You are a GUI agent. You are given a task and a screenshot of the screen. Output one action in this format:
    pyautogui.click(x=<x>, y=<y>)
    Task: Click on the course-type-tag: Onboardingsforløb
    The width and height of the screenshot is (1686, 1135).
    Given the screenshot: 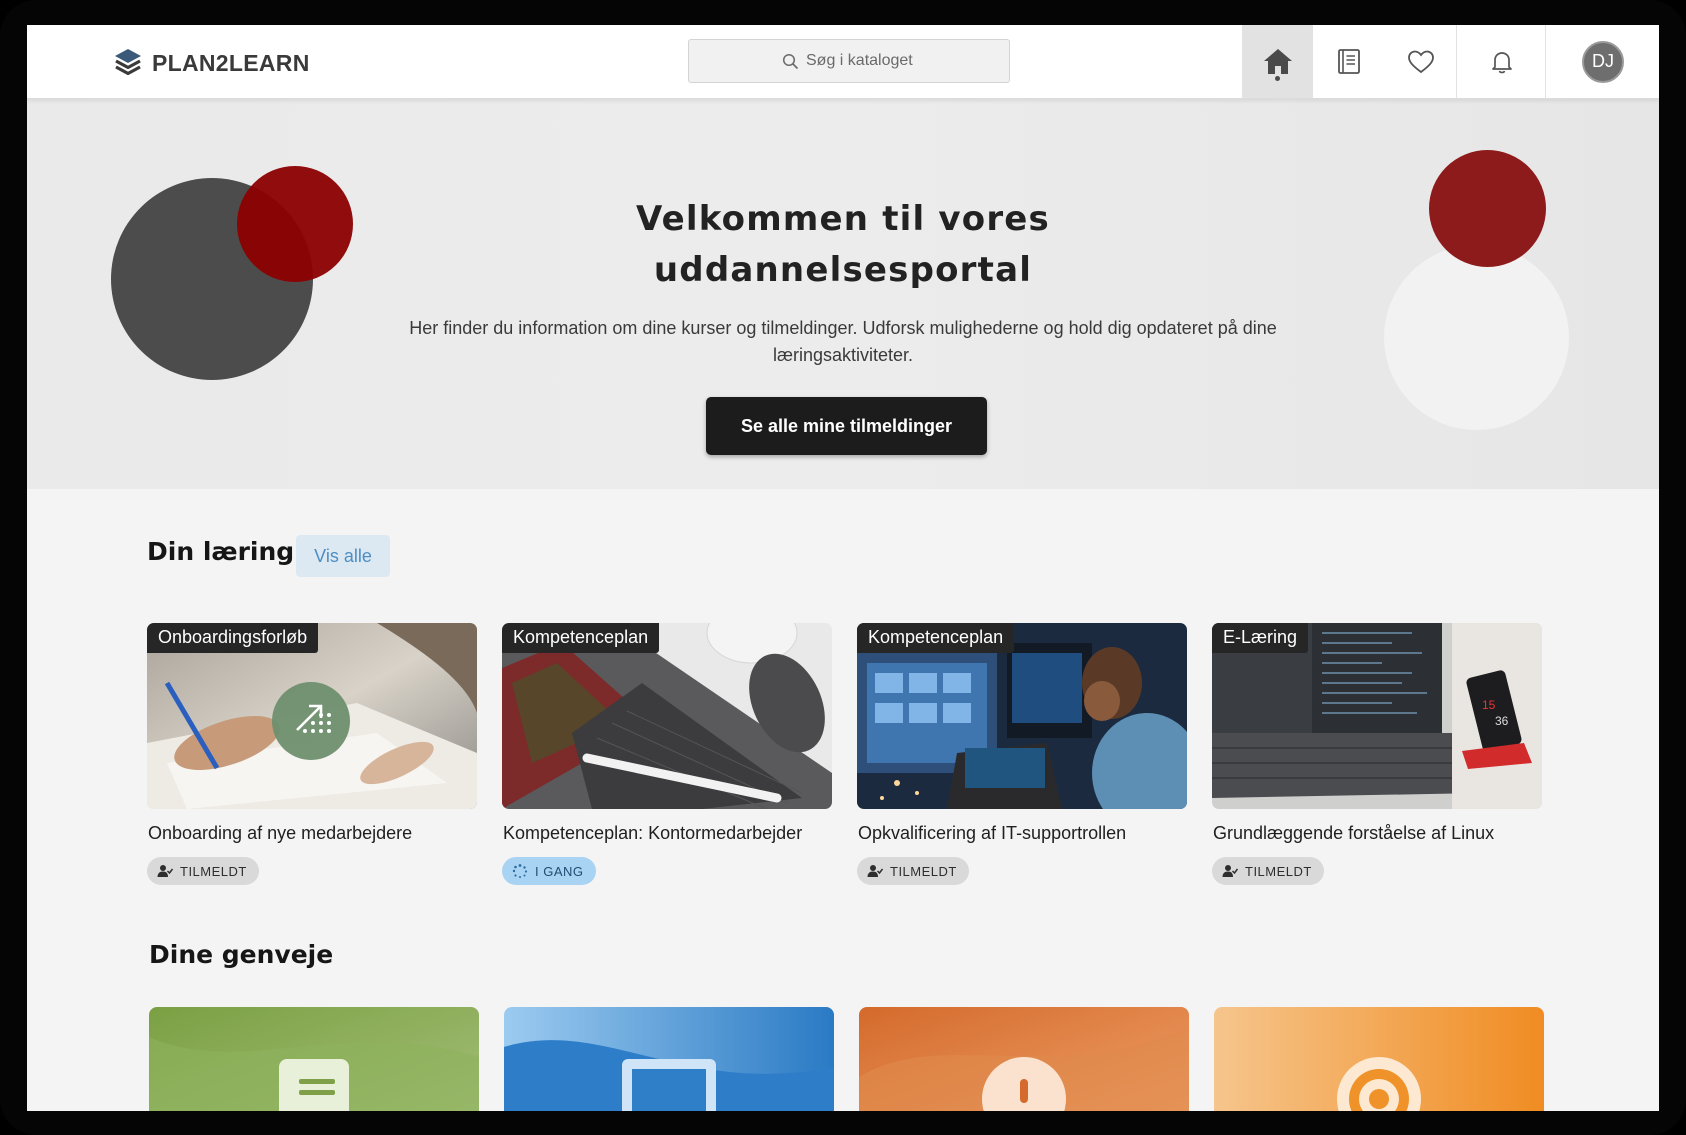 What is the action you would take?
    pyautogui.click(x=233, y=638)
    